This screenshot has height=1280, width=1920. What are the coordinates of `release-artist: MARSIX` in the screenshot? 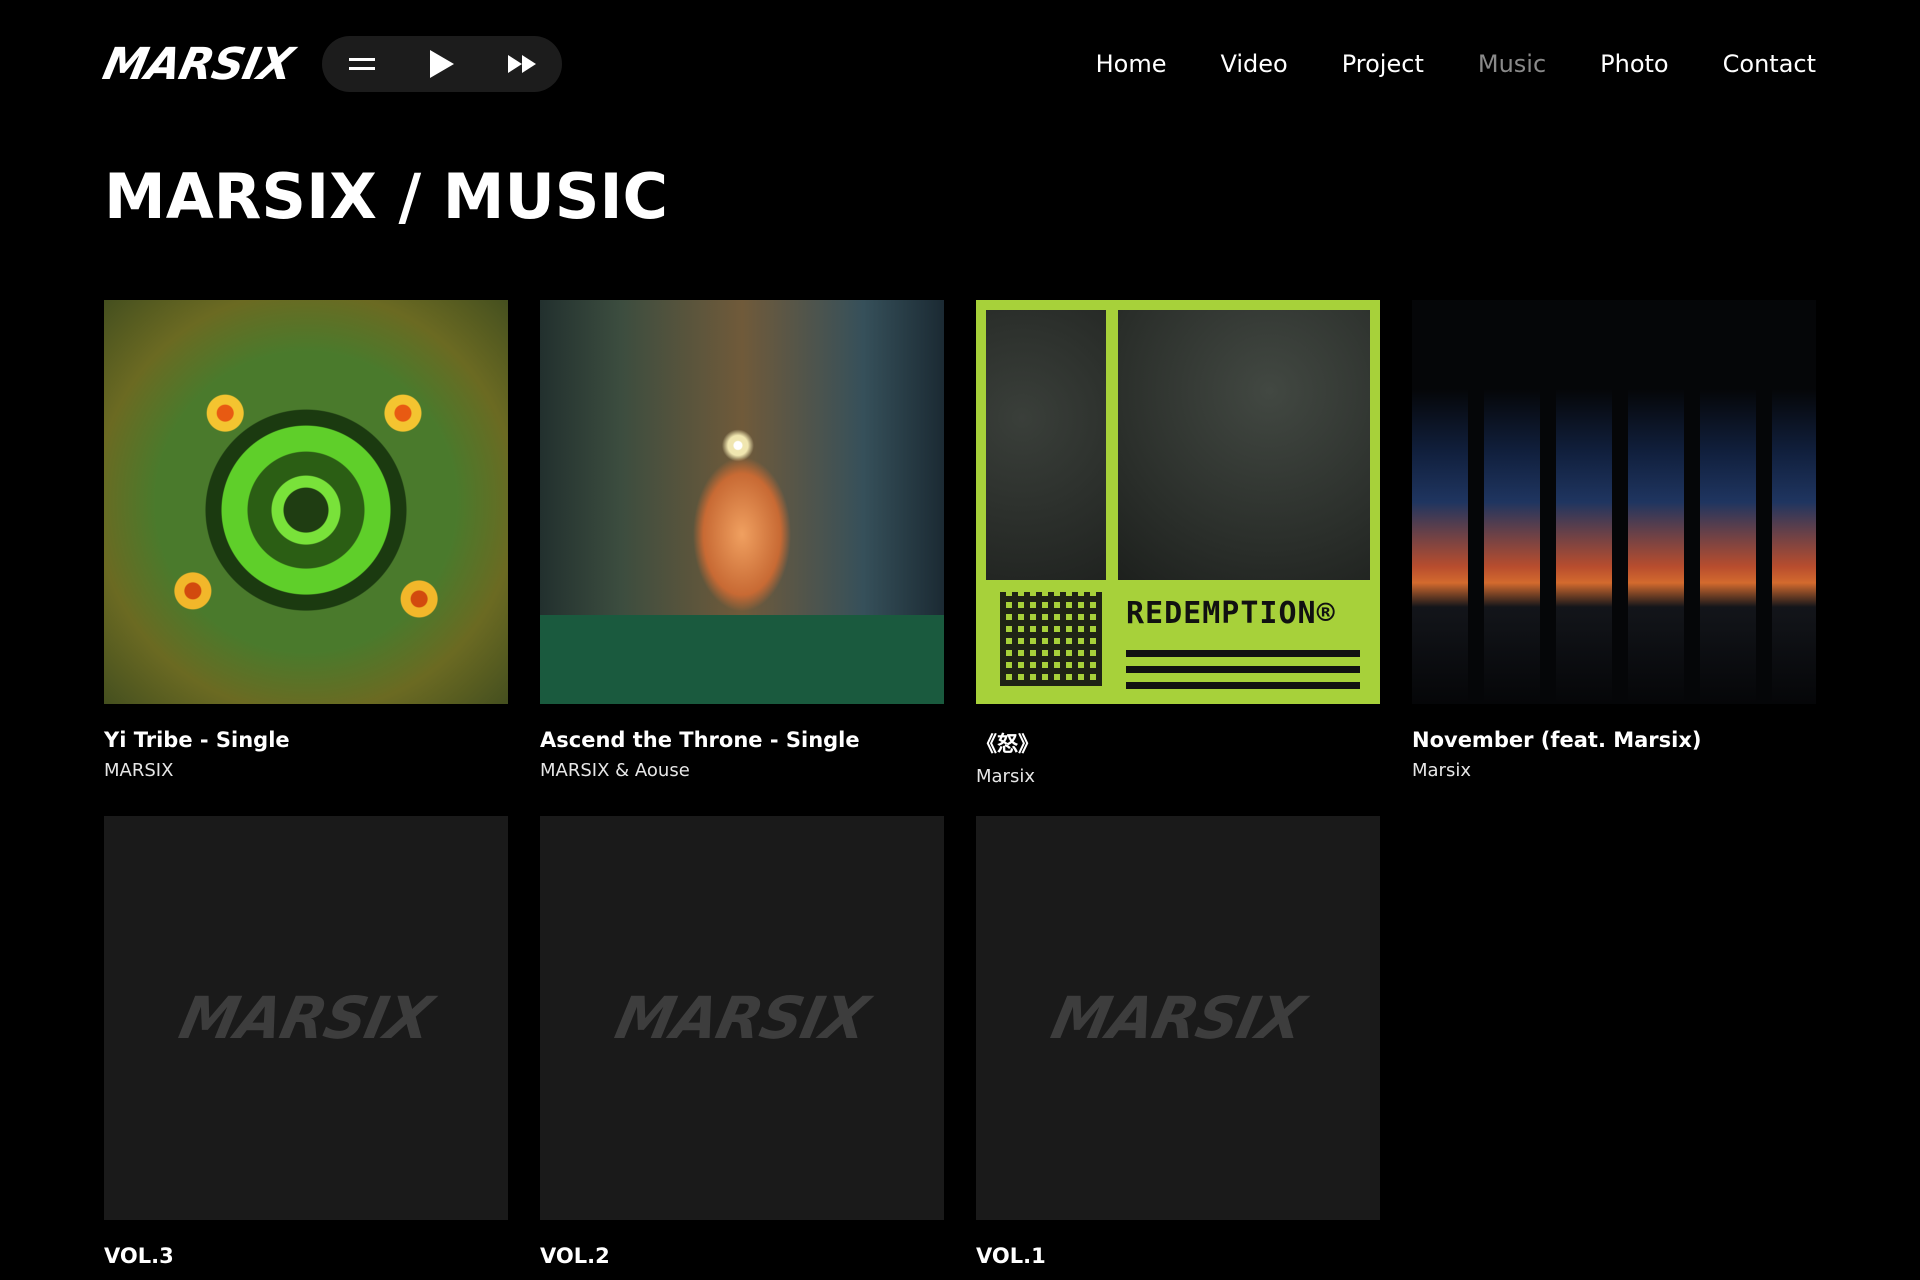 It's located at (139, 770).